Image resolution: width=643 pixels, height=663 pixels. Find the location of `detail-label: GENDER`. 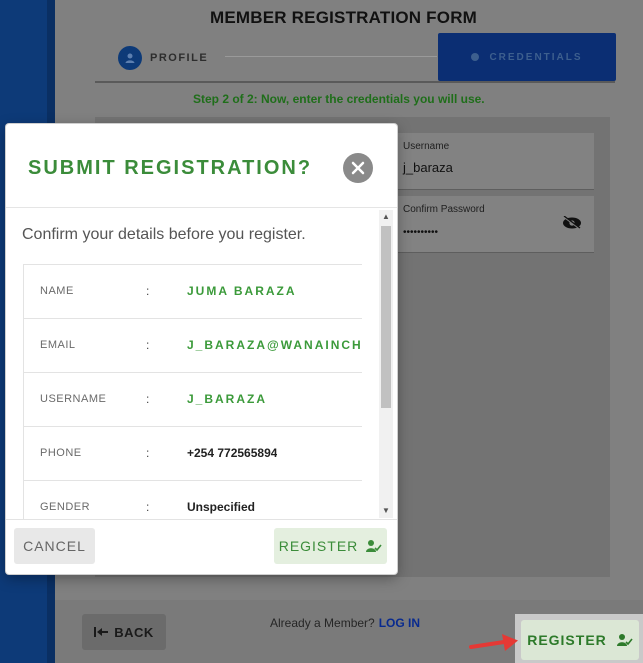

detail-label: GENDER is located at coordinates (65, 507).